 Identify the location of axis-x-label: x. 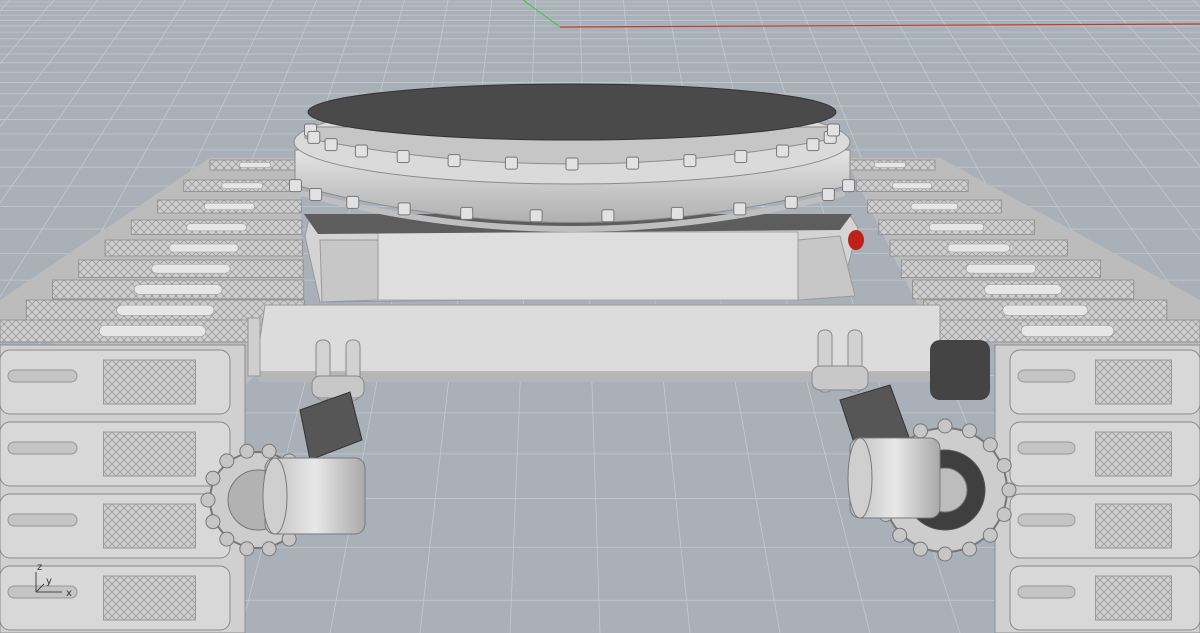
(69, 593).